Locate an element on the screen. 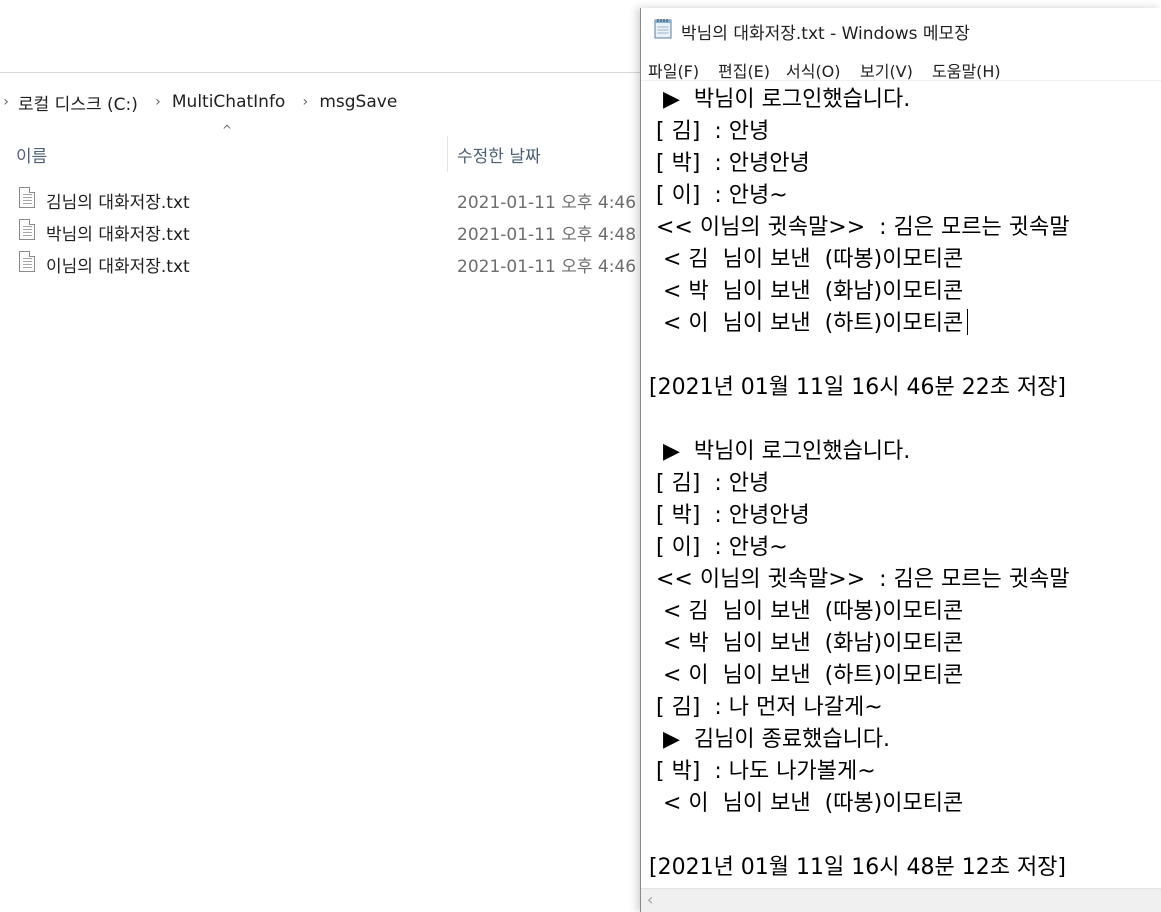 This screenshot has height=912, width=1161. column-divider is located at coordinates (447, 154).